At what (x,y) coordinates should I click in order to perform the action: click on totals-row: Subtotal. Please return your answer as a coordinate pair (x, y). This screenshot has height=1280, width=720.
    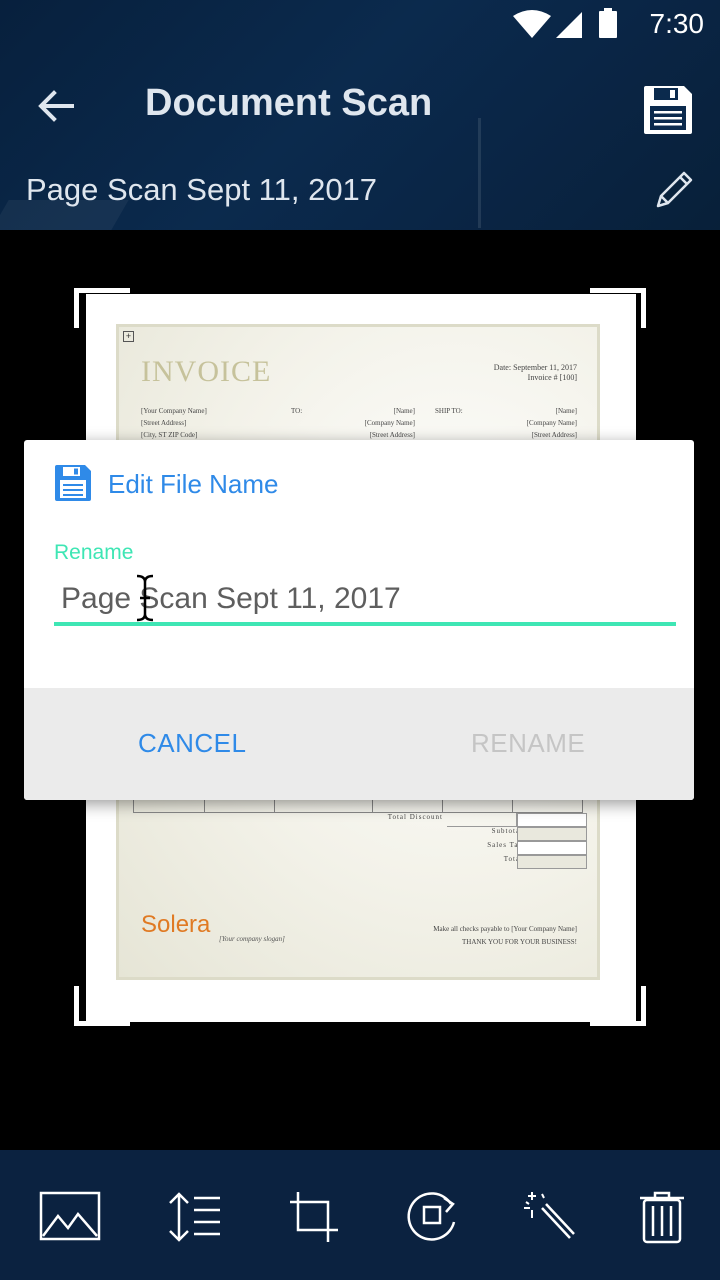
    Looking at the image, I should click on (361, 834).